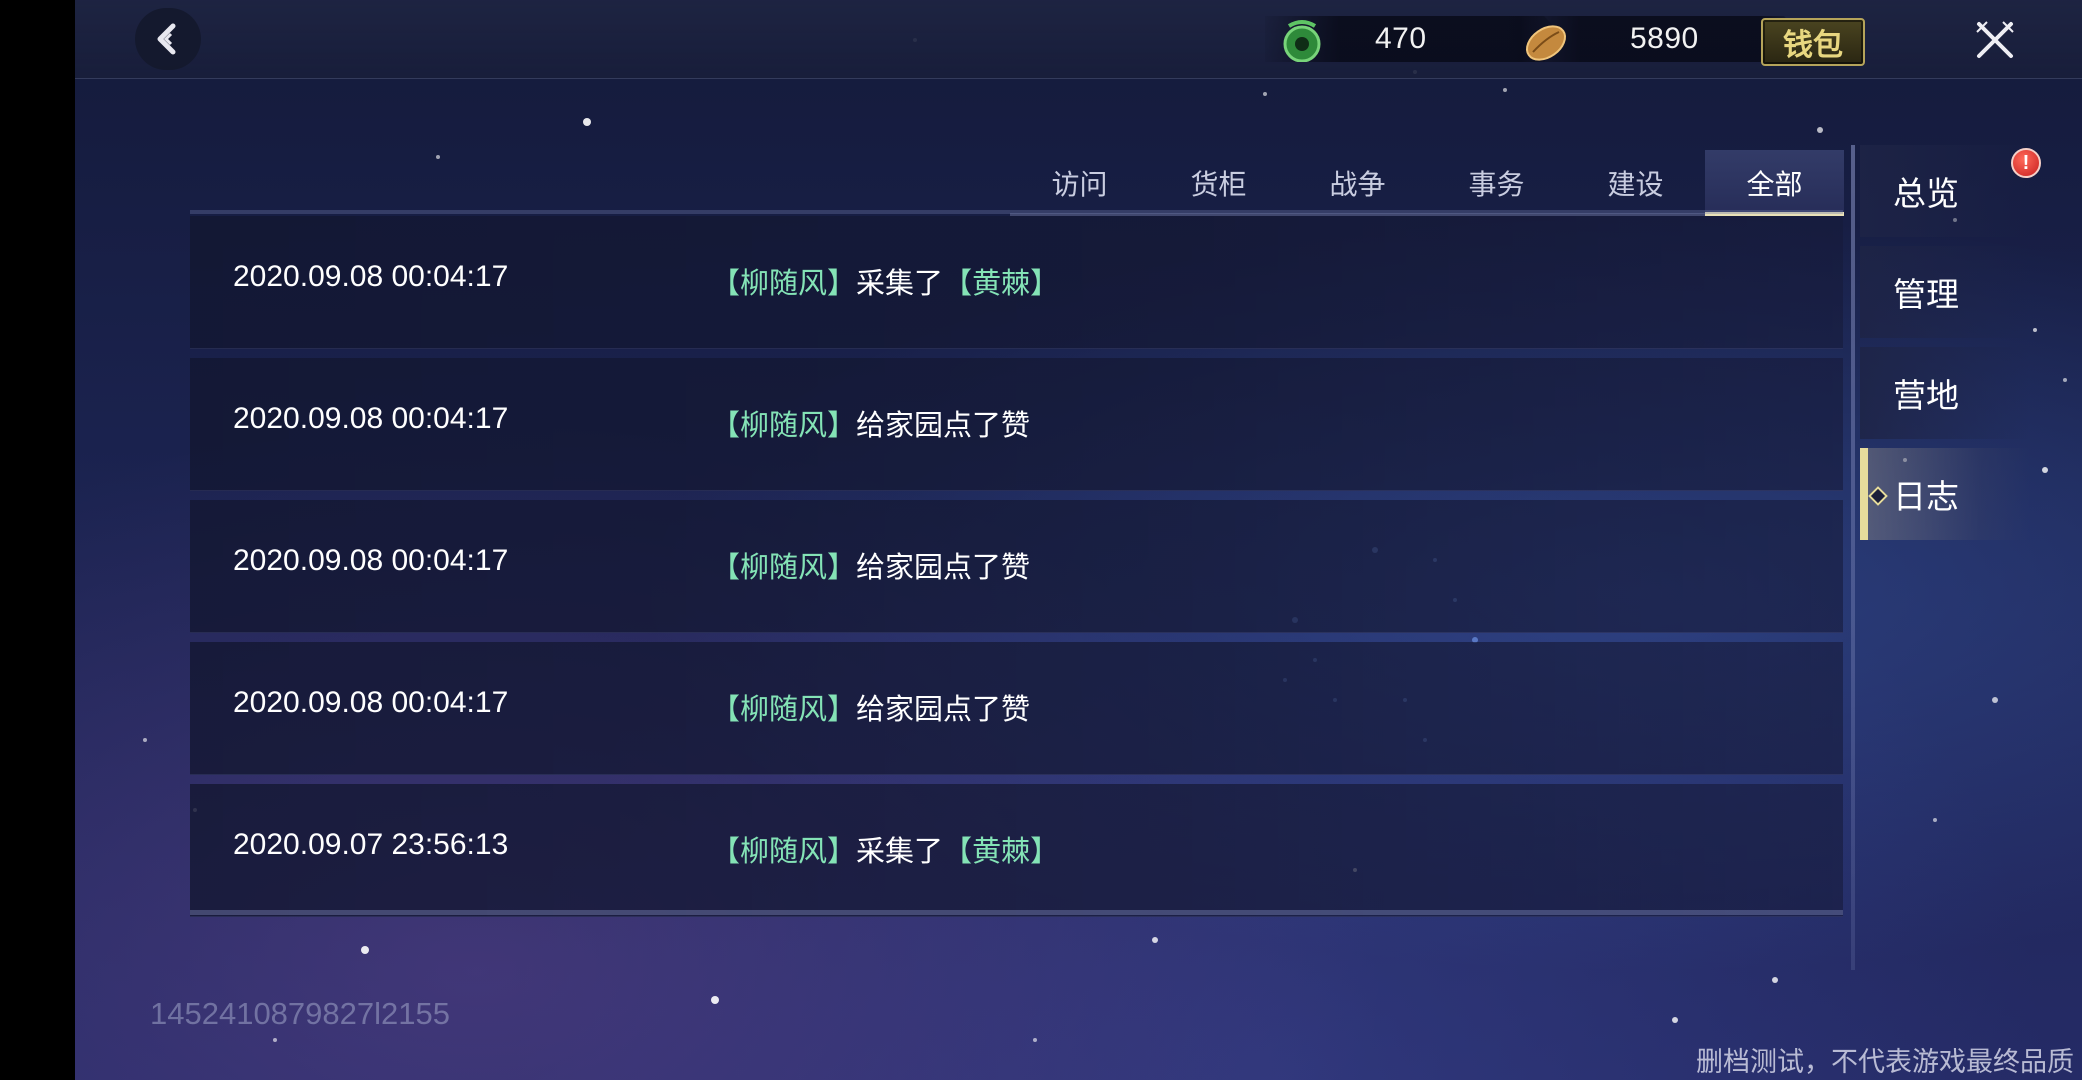 The height and width of the screenshot is (1080, 2082). What do you see at coordinates (1885, 1062) in the screenshot?
I see `test-disclaimer: 删档测试，不代表游戏最终品质` at bounding box center [1885, 1062].